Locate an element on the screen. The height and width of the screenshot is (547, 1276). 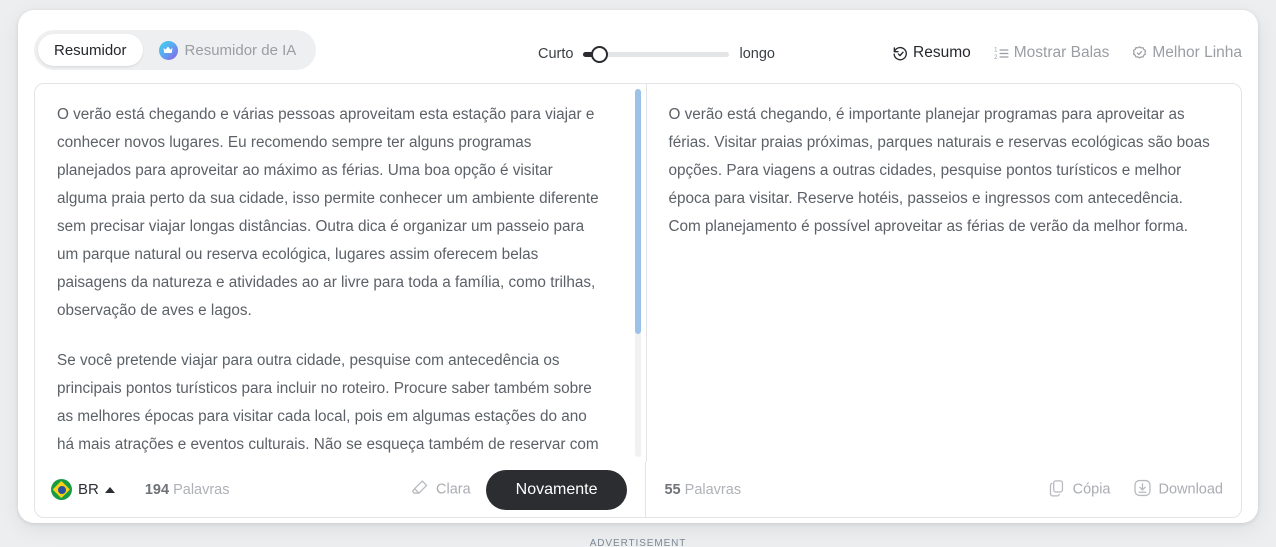
copy-button: Cópia is located at coordinates (1079, 489).